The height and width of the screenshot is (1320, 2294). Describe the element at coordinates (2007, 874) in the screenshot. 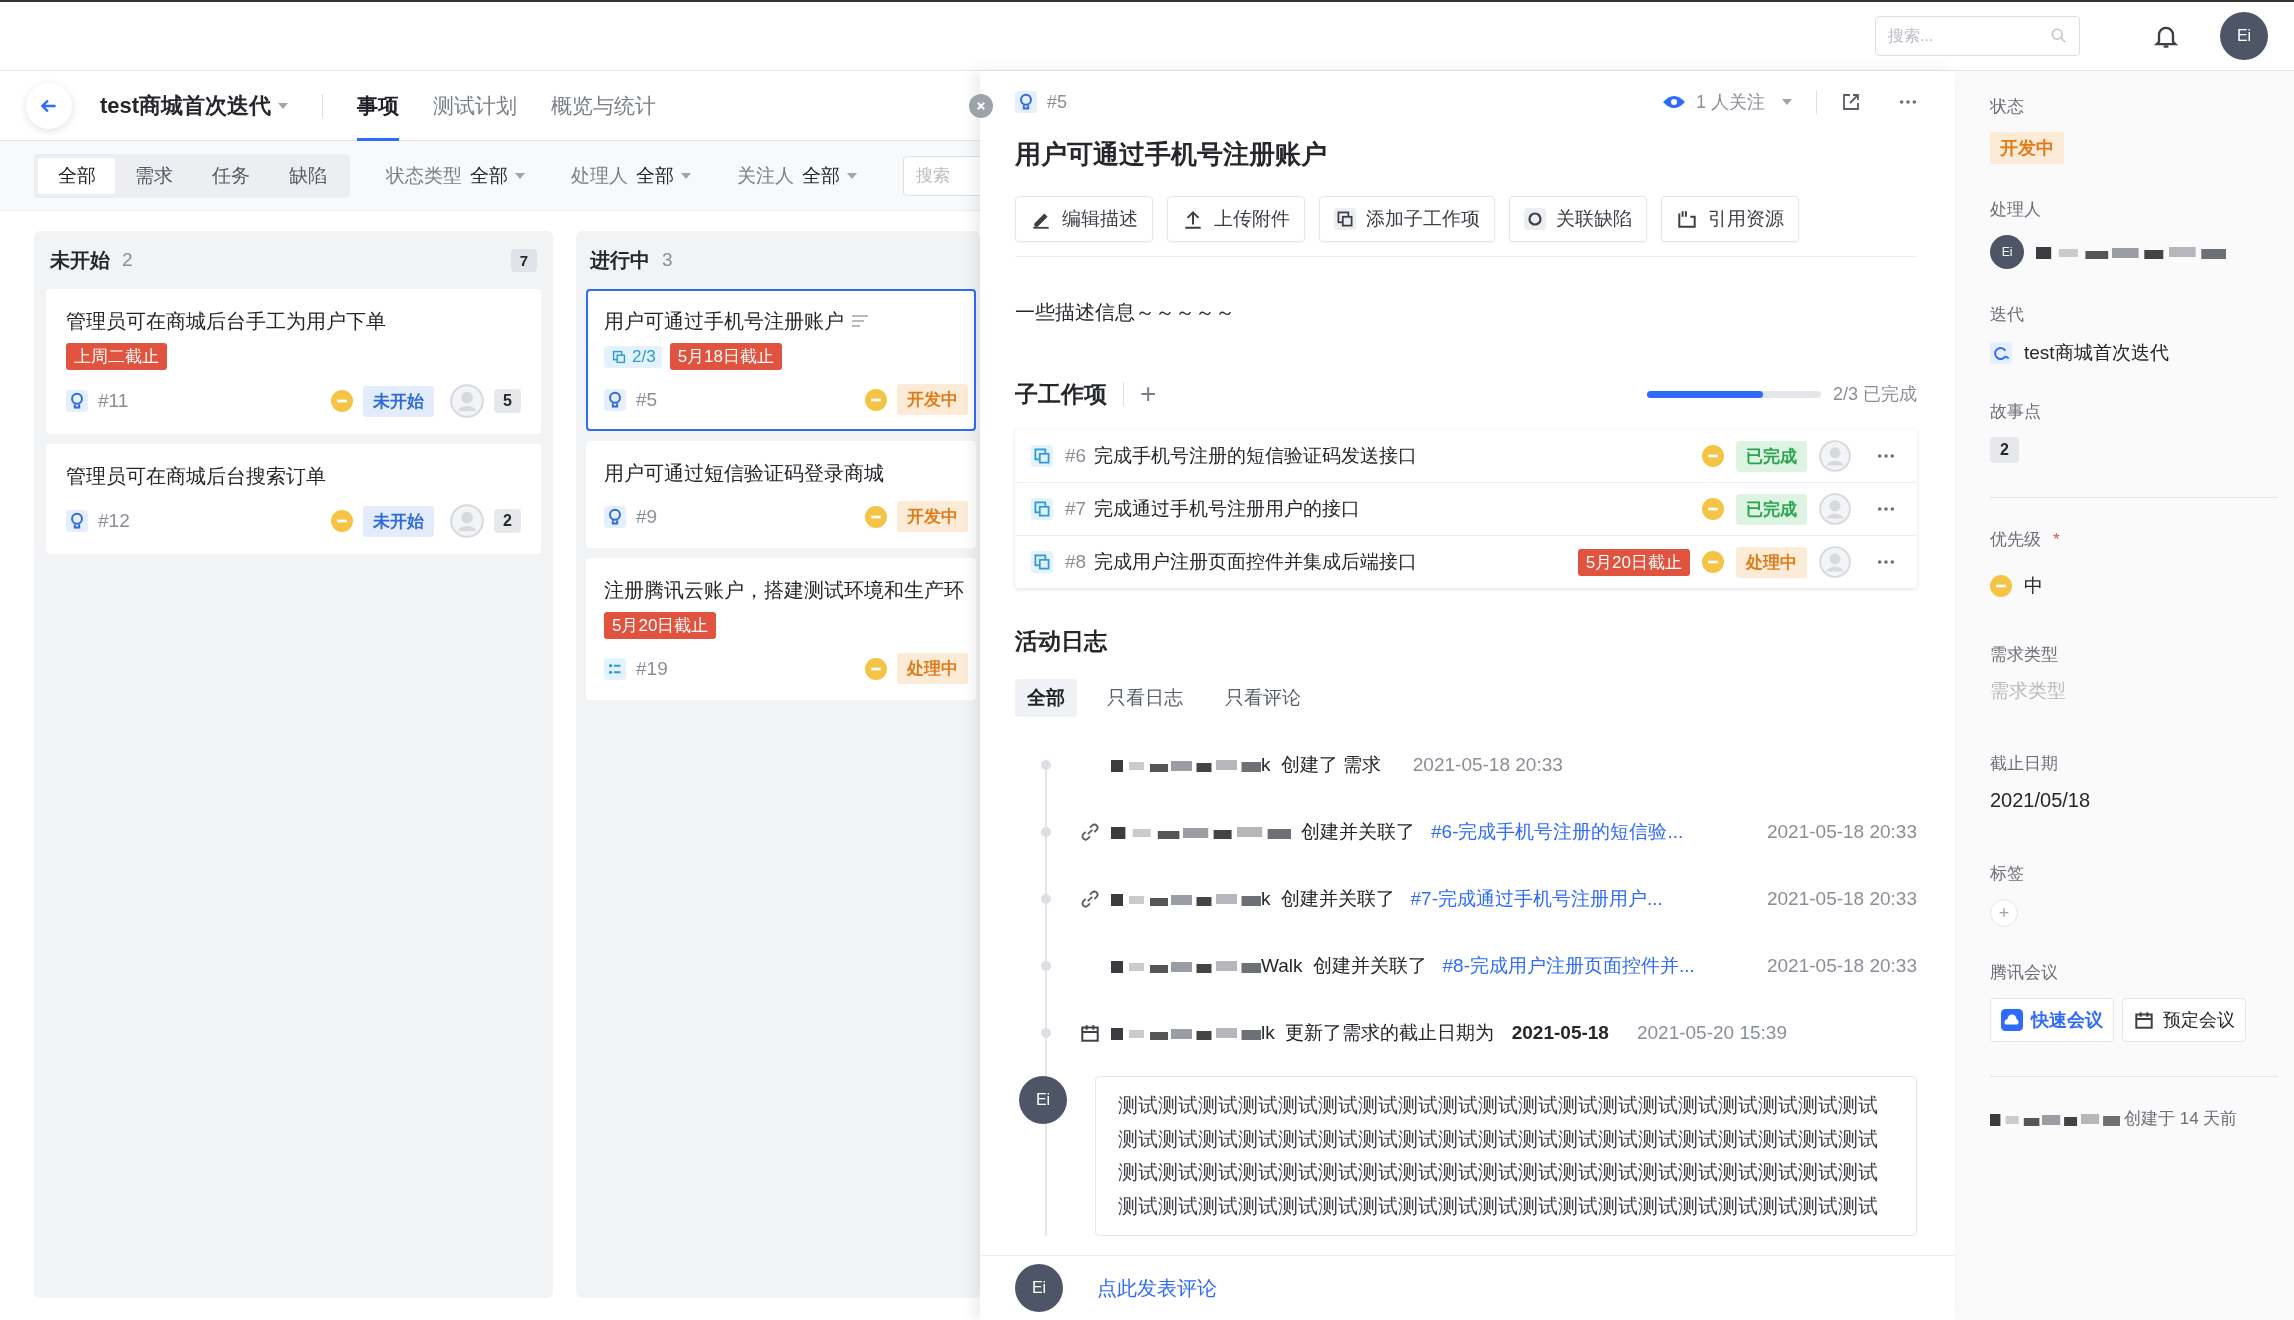

I see `field-label: 标签` at that location.